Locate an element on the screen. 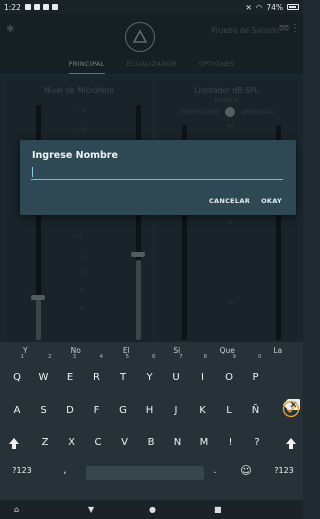  key-y: Y6 is located at coordinates (150, 373).